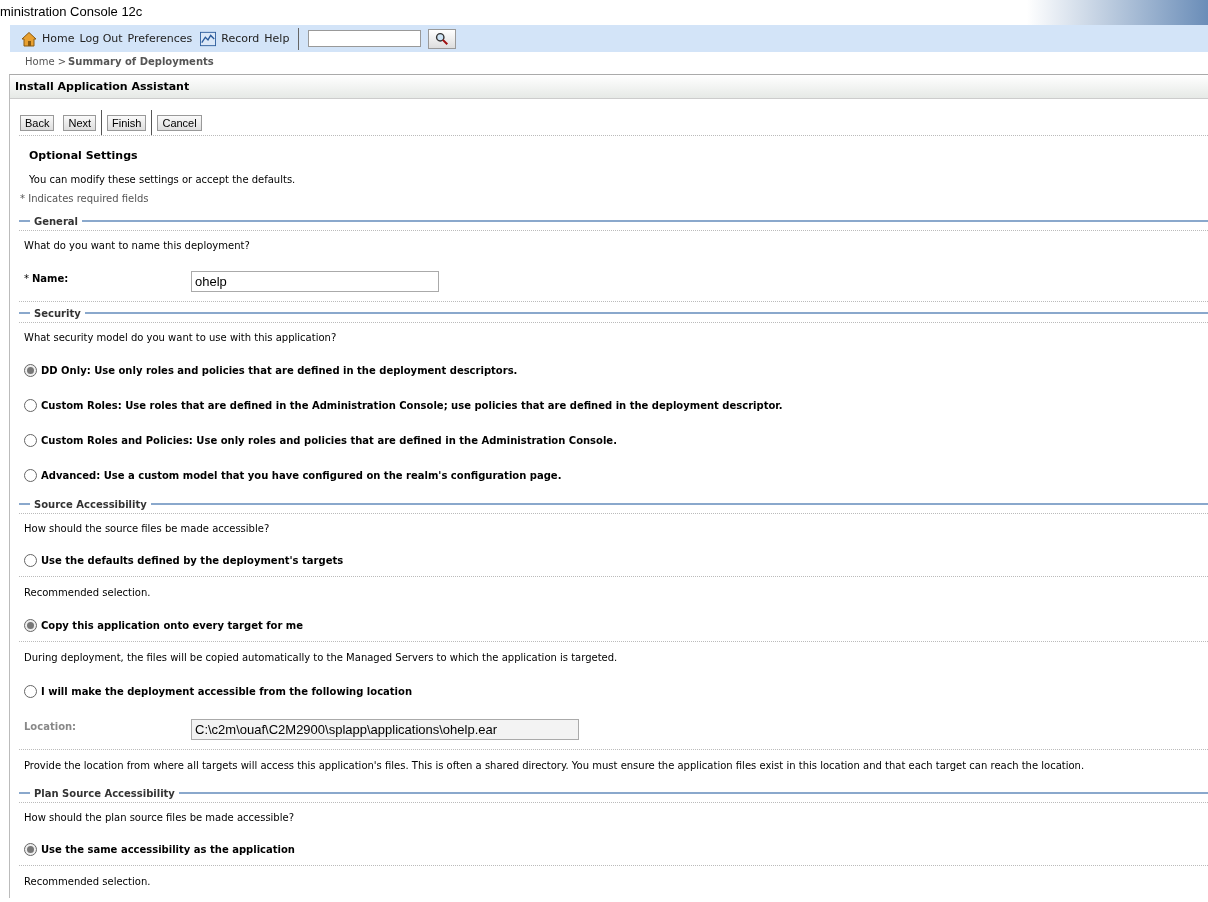 The height and width of the screenshot is (902, 1208). Describe the element at coordinates (160, 38) in the screenshot. I see `toolbar-link: Preferences` at that location.